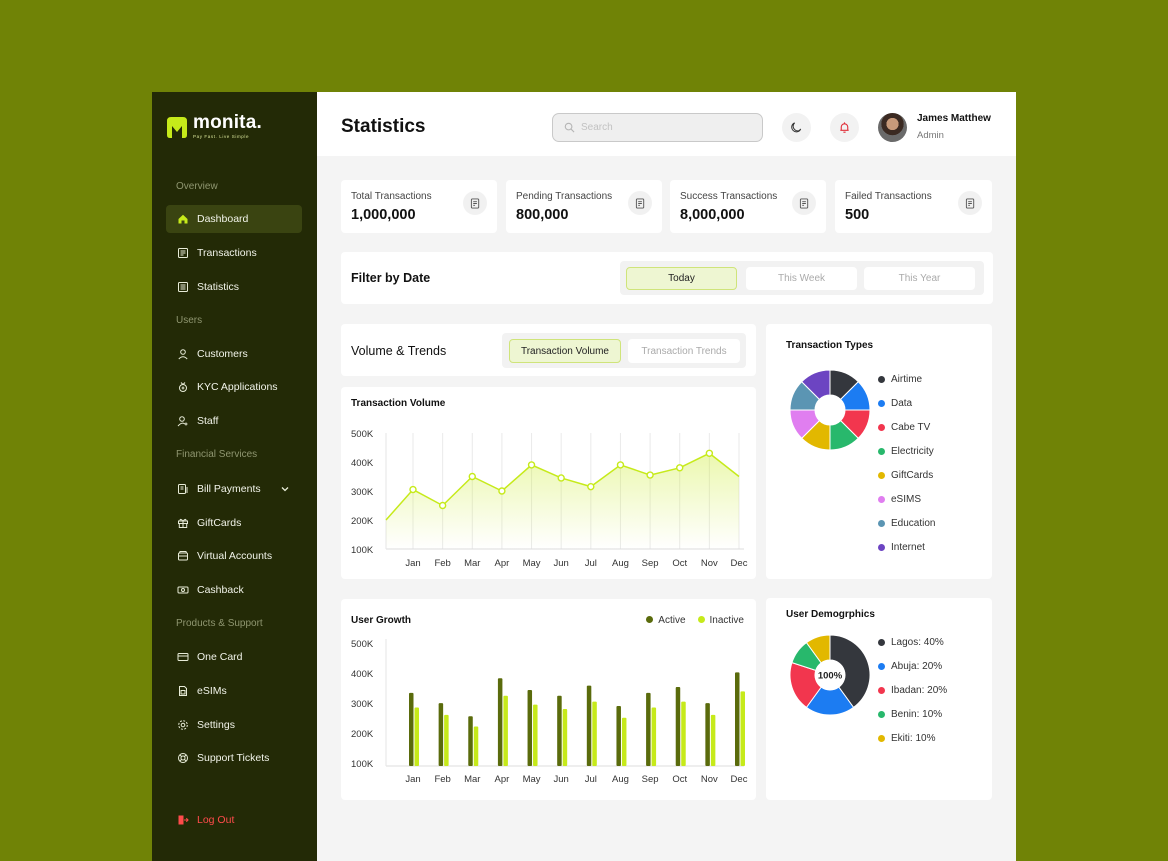 This screenshot has height=861, width=1168. I want to click on brand-name: monita., so click(227, 122).